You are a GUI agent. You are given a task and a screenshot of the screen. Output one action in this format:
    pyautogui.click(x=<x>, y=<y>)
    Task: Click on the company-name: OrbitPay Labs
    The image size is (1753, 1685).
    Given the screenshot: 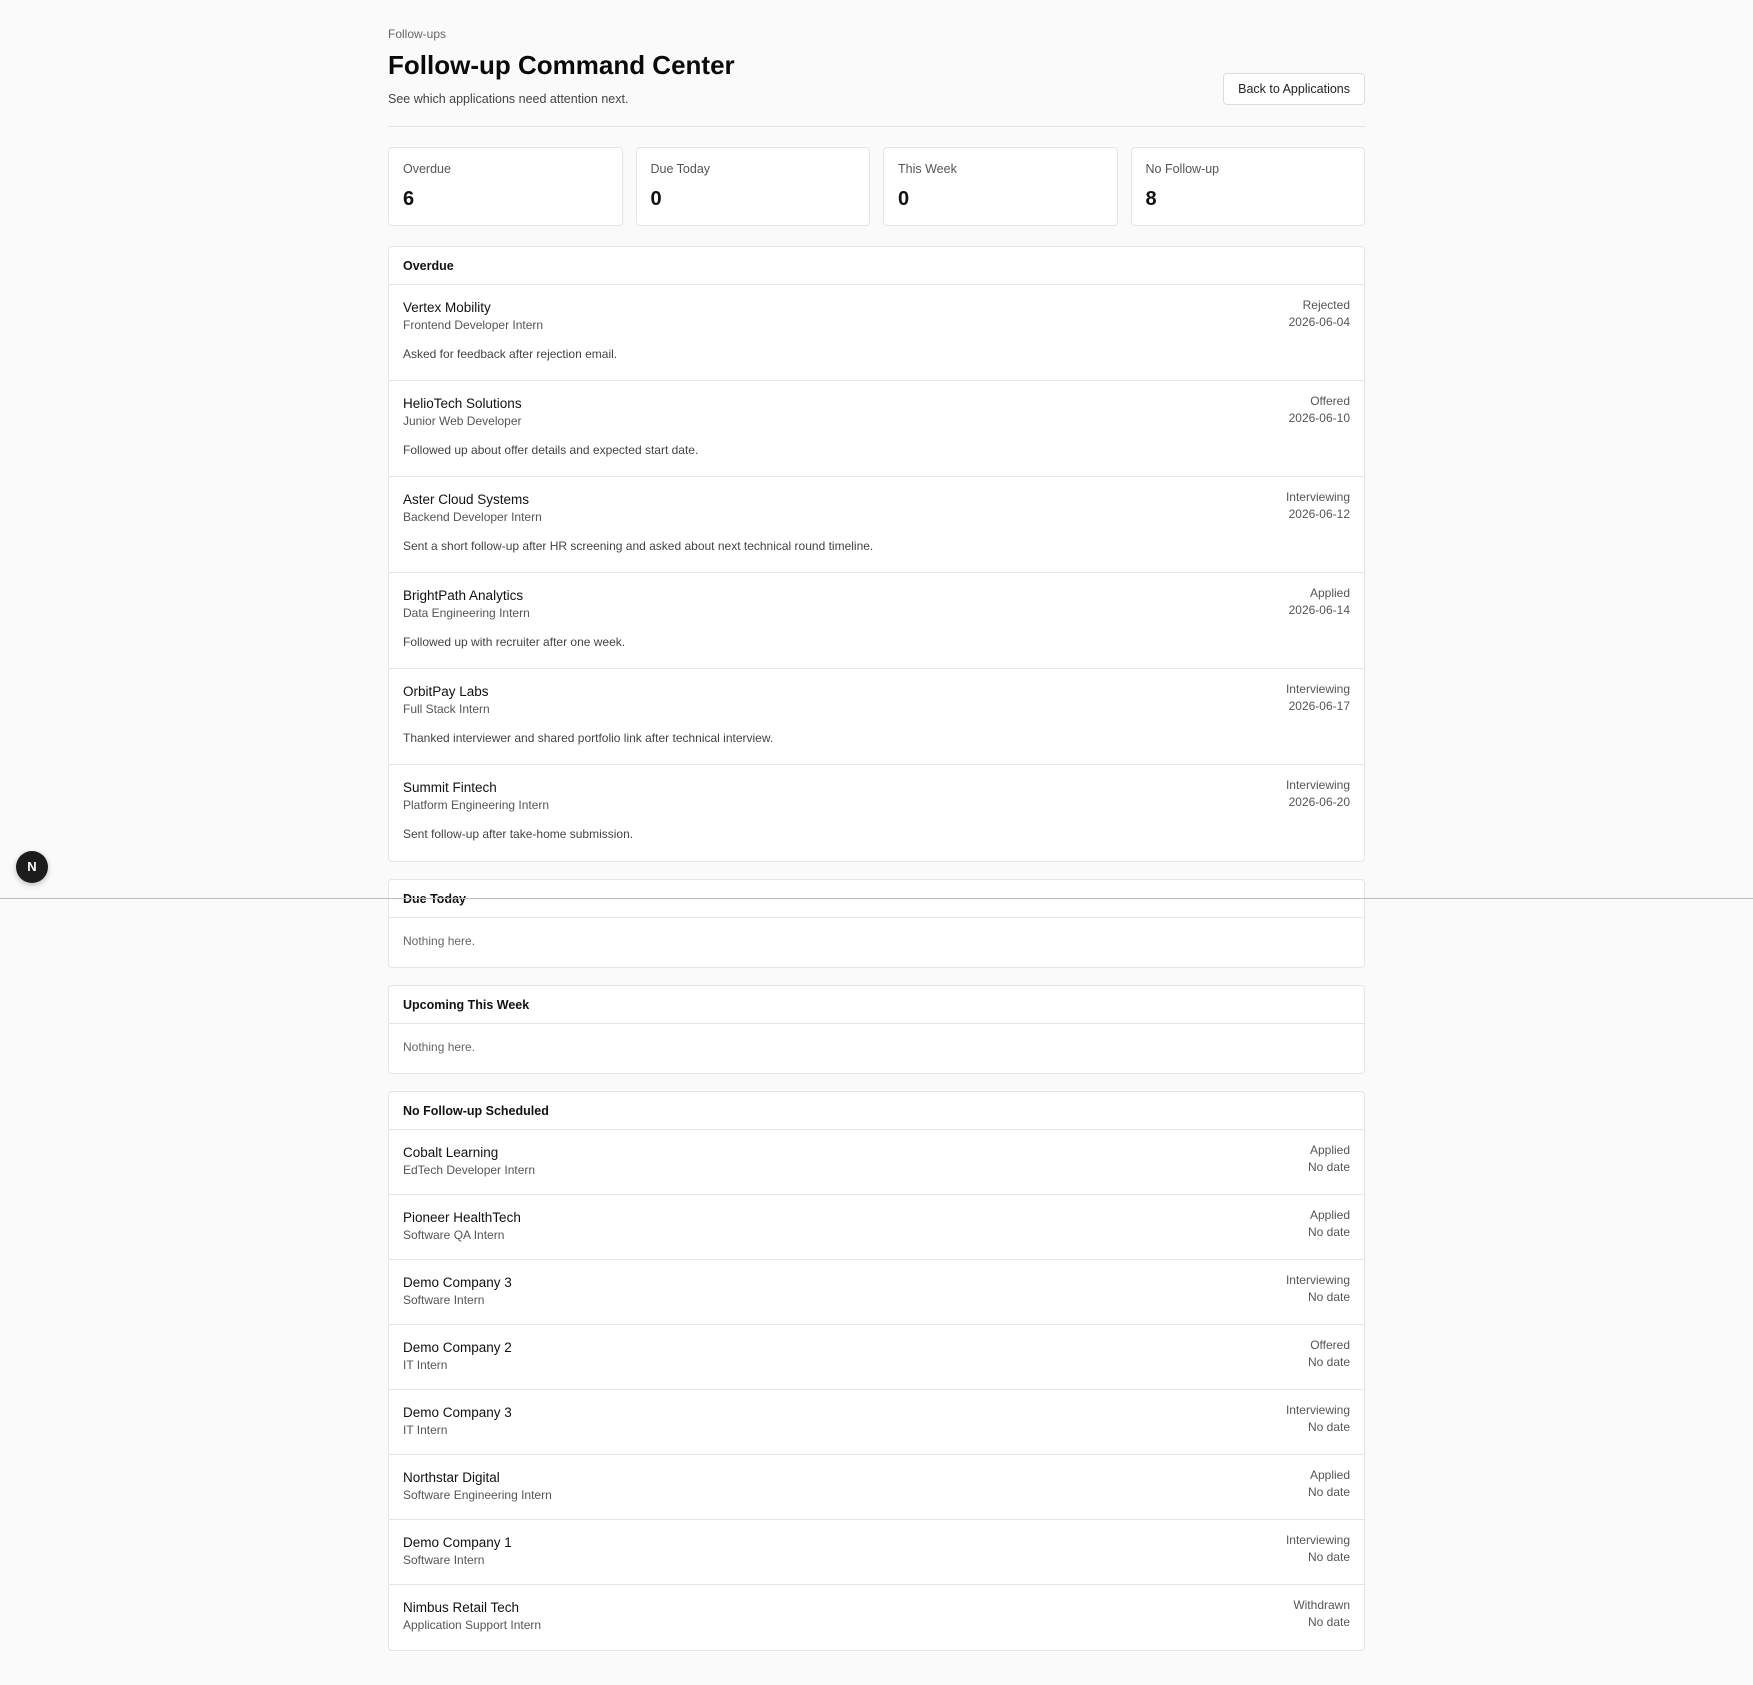 What is the action you would take?
    pyautogui.click(x=446, y=691)
    